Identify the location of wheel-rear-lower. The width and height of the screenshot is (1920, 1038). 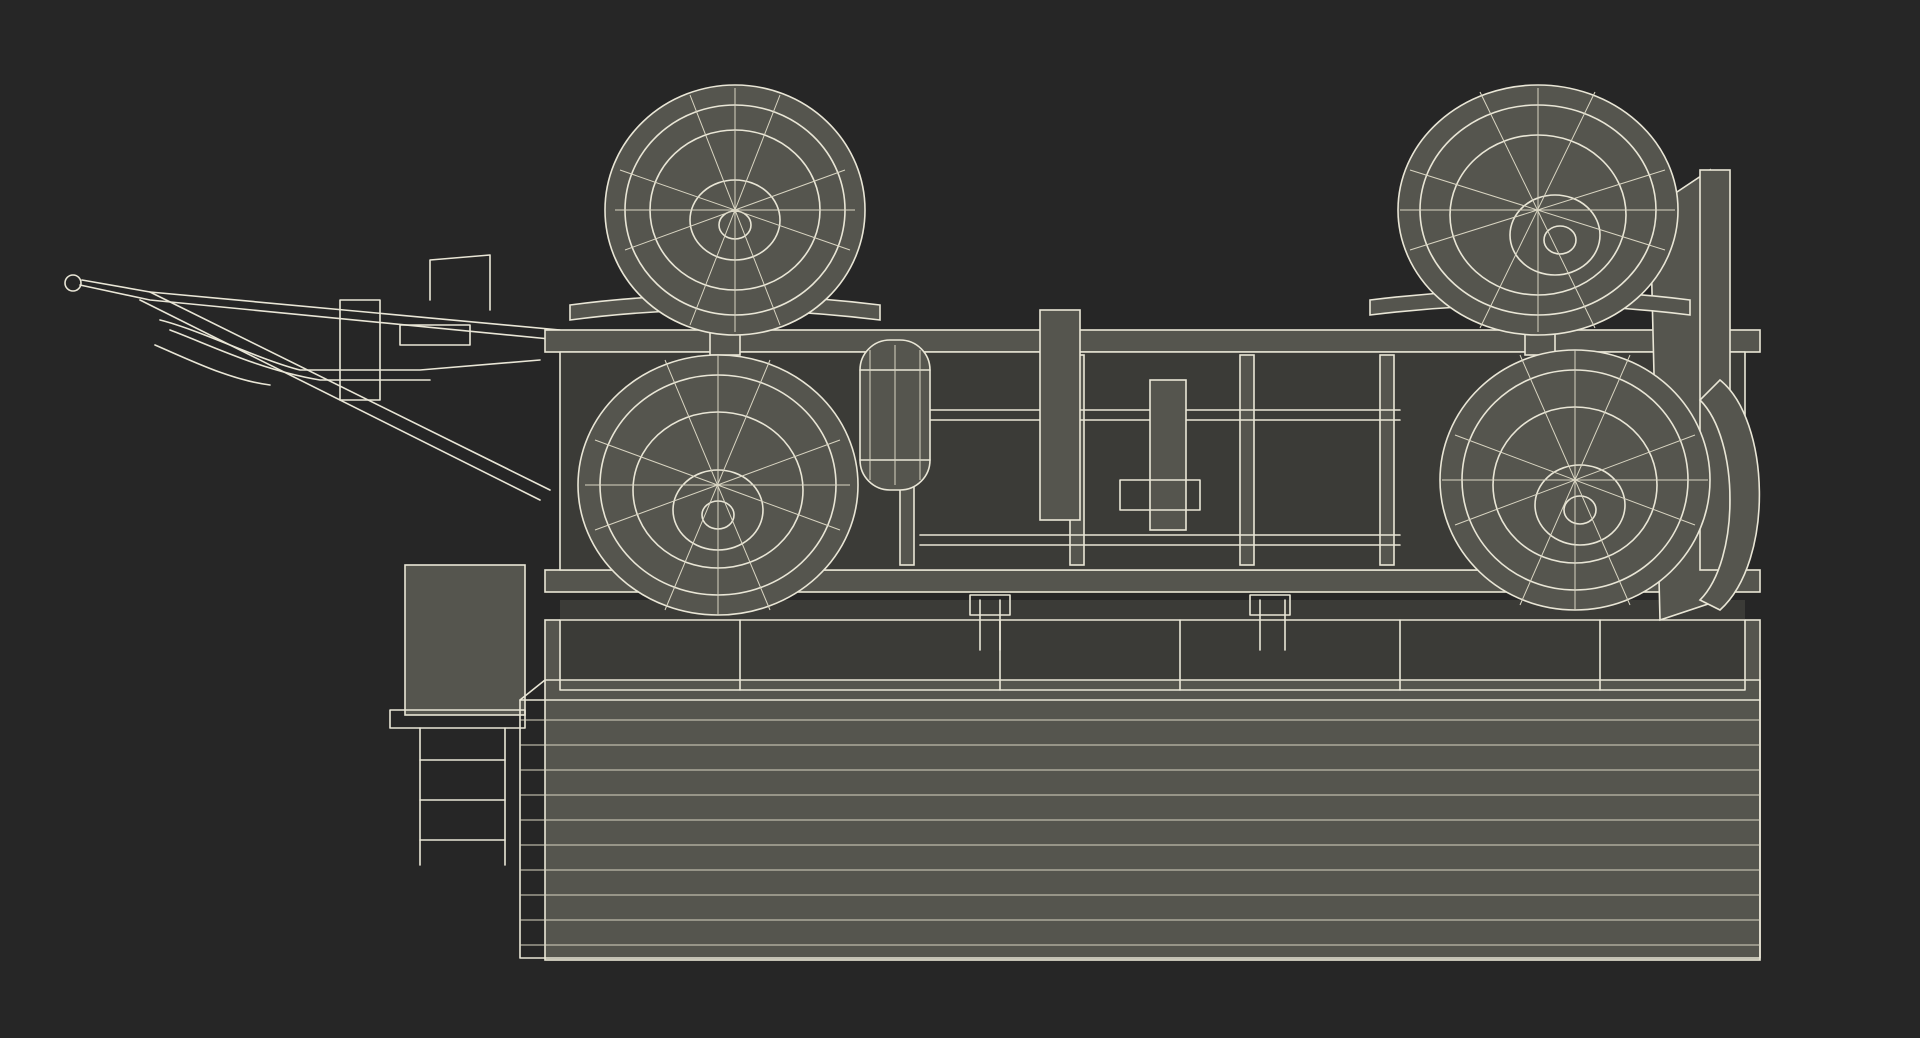
(1575, 480).